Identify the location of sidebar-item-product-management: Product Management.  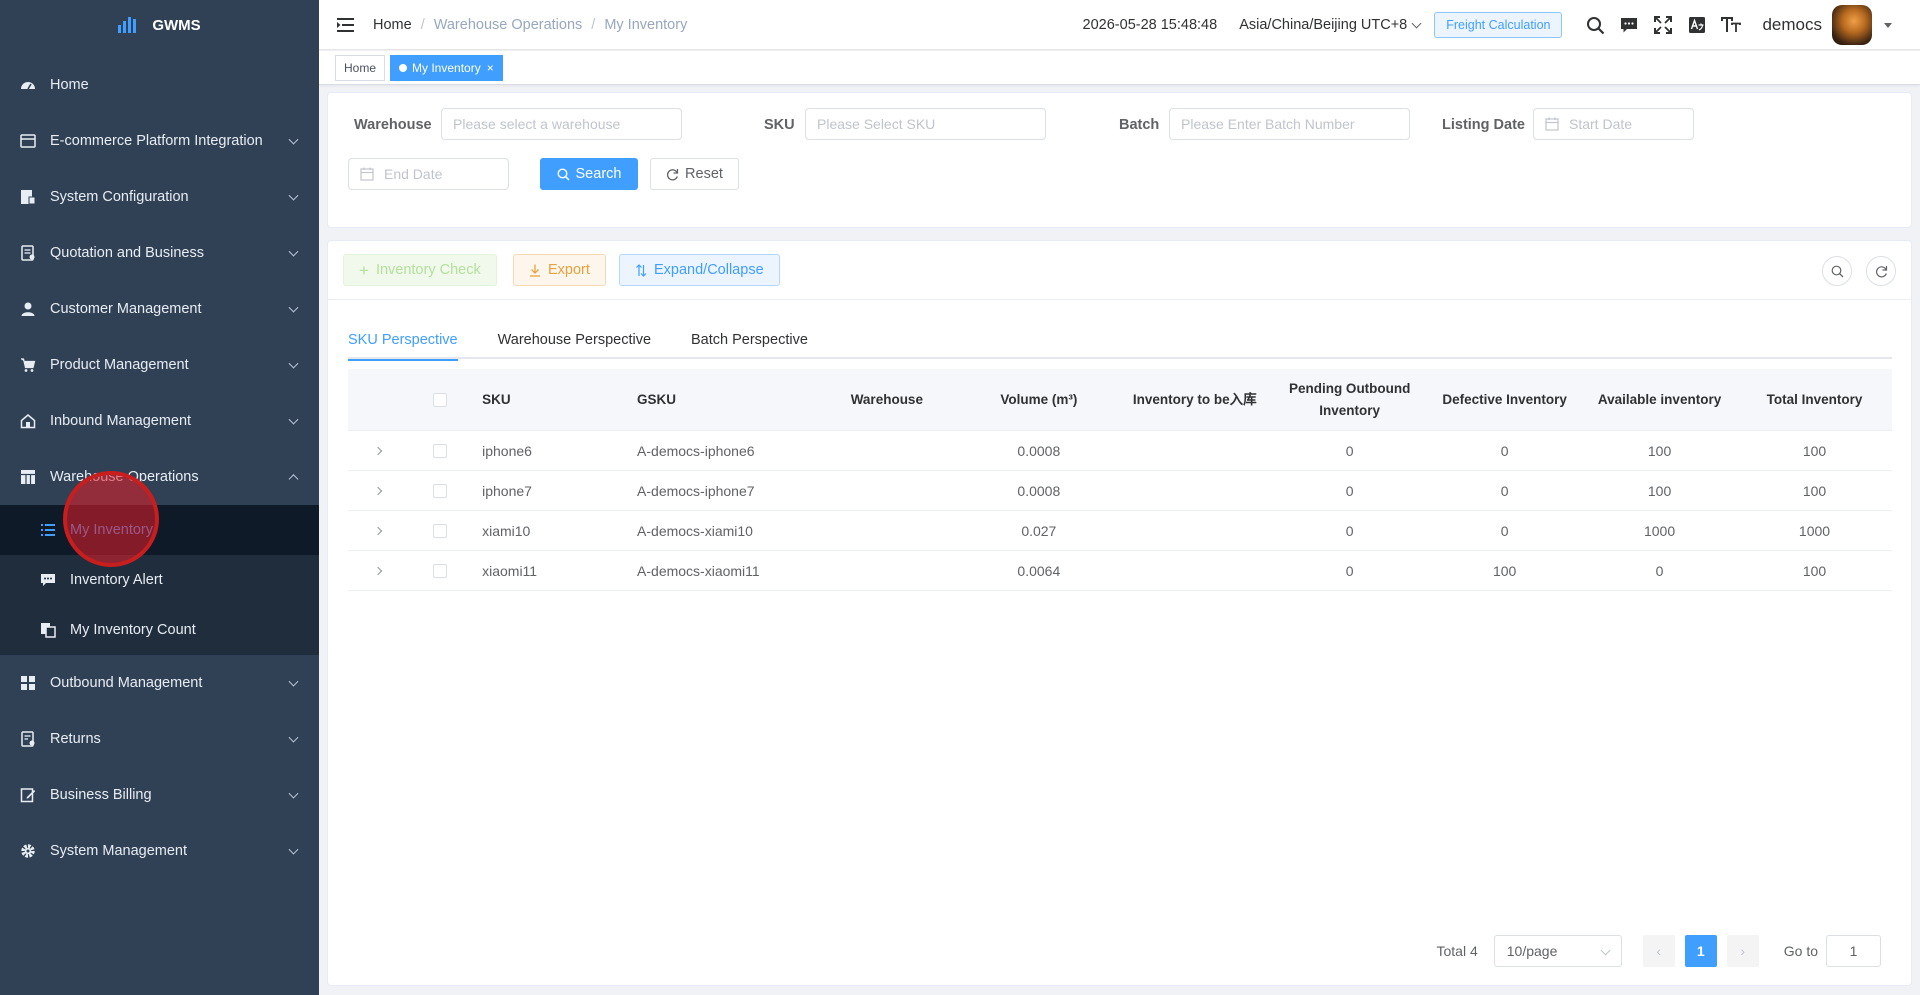
(159, 365).